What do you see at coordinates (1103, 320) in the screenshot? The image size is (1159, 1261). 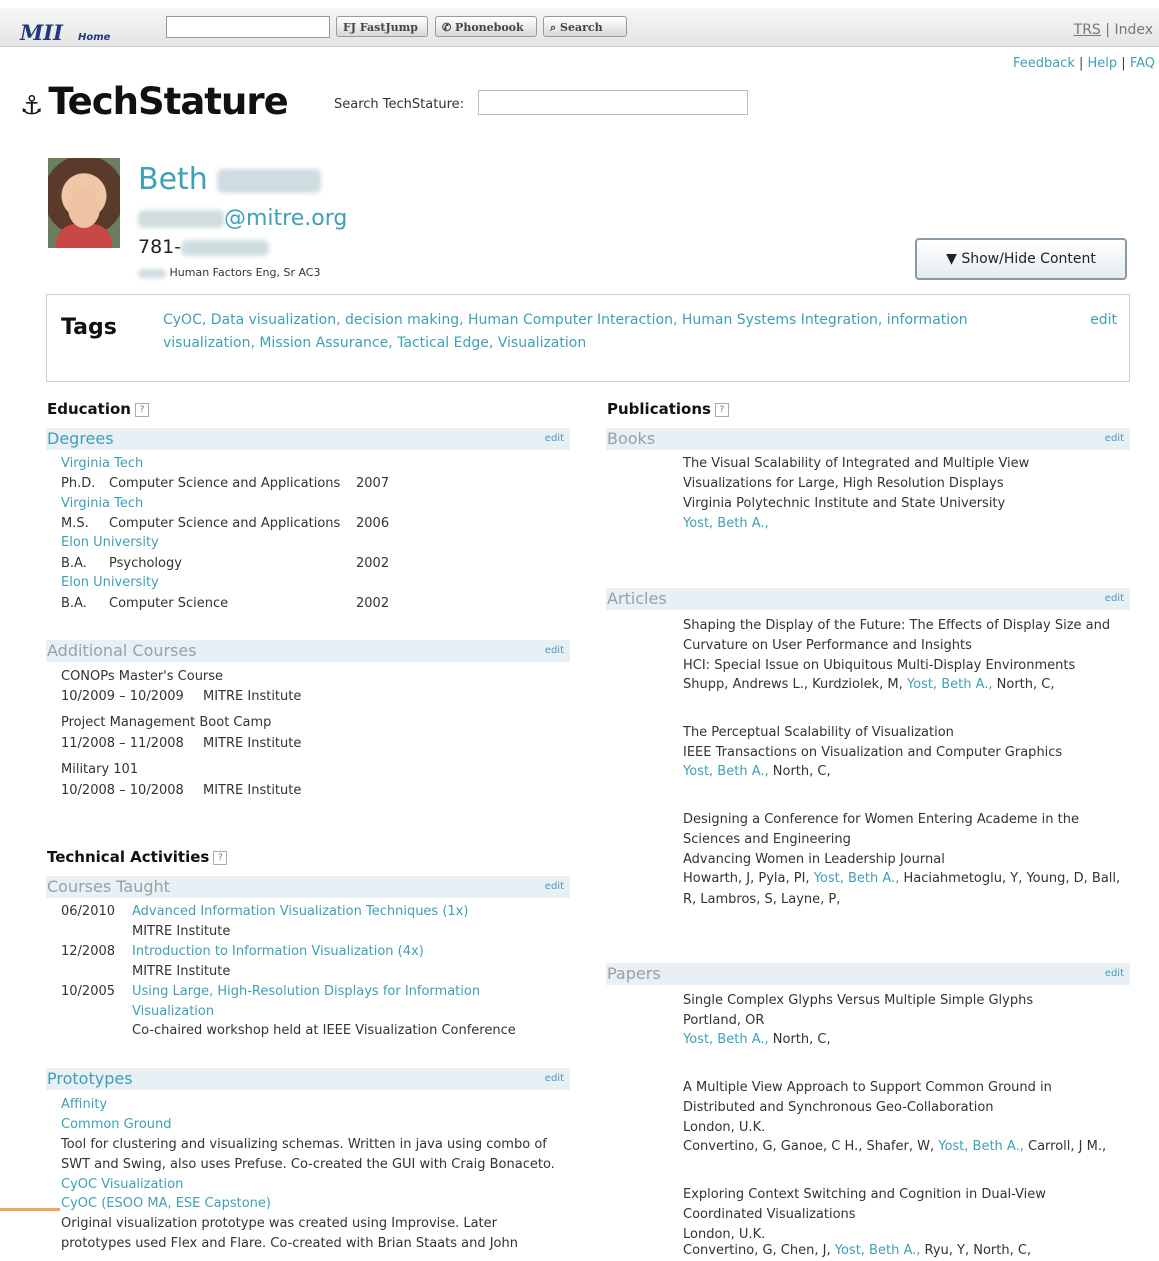 I see `tags-edit-link: edit` at bounding box center [1103, 320].